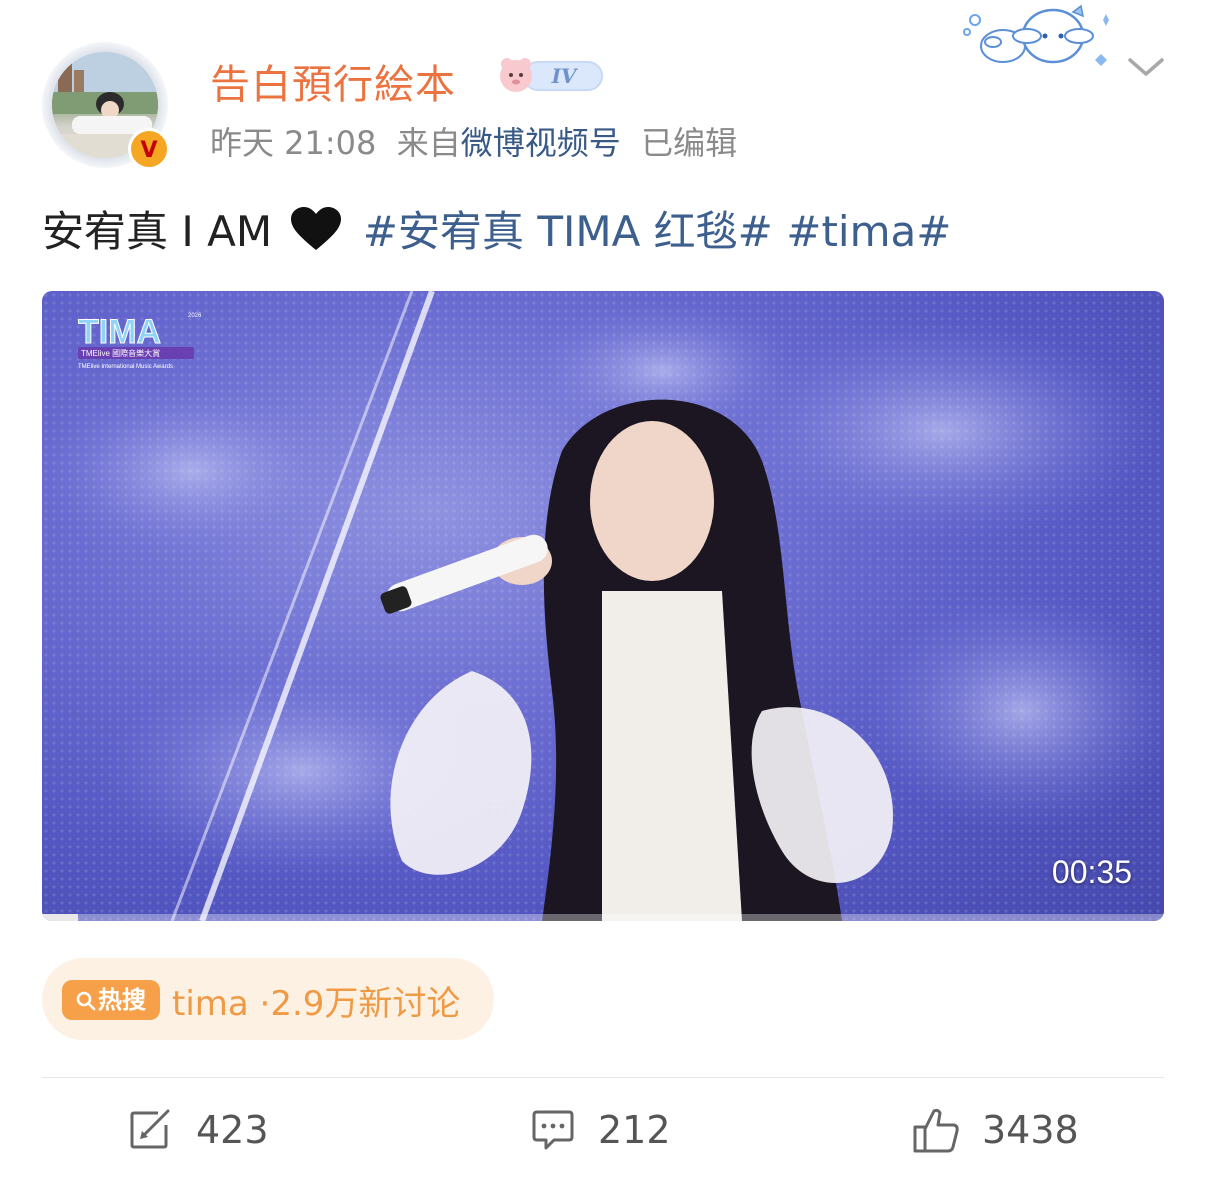 This screenshot has height=1178, width=1206. I want to click on verified-badge-icon: V, so click(149, 149).